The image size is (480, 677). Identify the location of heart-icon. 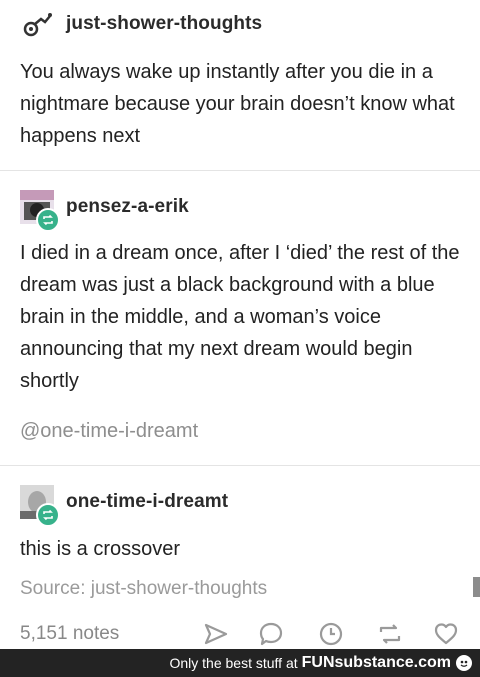
(446, 634).